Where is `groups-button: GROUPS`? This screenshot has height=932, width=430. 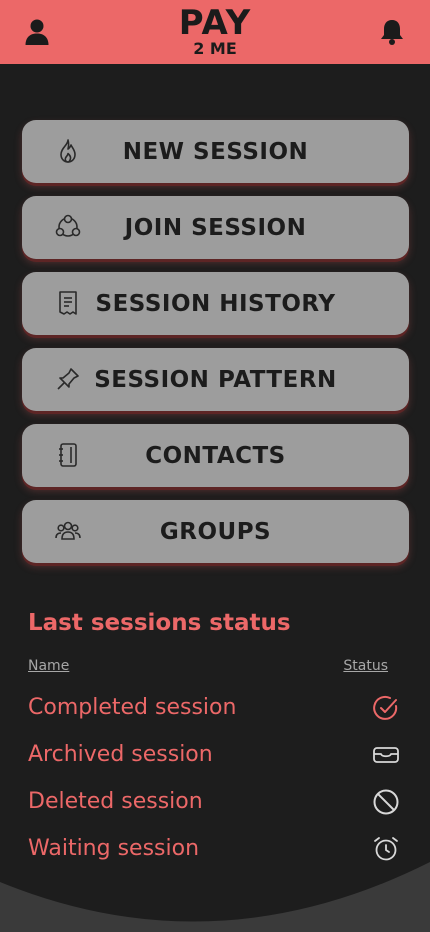 groups-button: GROUPS is located at coordinates (215, 531).